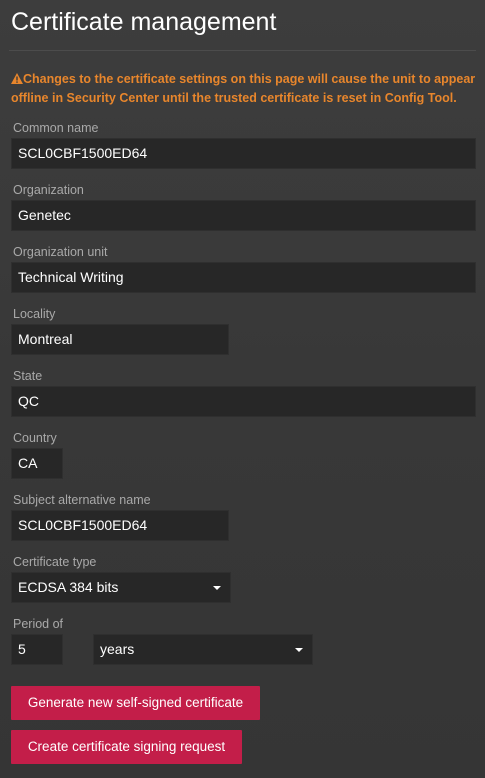 The image size is (485, 778). I want to click on warning-triangle-icon, so click(17, 78).